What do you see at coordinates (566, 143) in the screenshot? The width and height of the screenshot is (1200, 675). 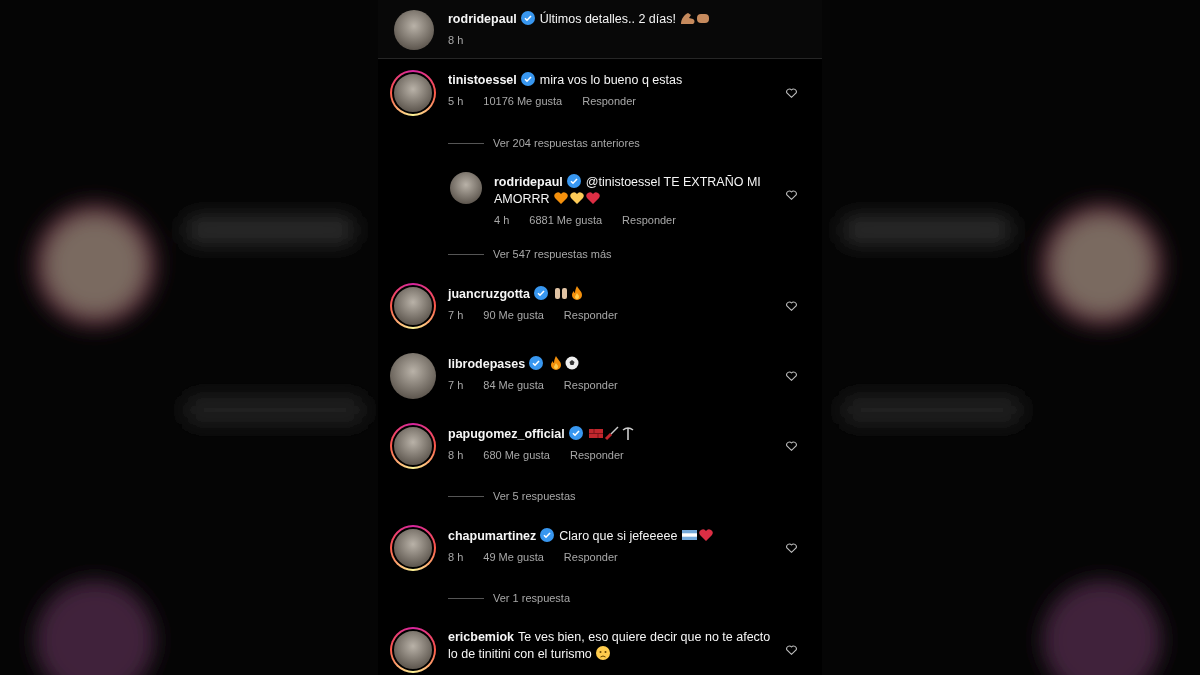 I see `view-replies-link: Ver 204 respuestas anteriores` at bounding box center [566, 143].